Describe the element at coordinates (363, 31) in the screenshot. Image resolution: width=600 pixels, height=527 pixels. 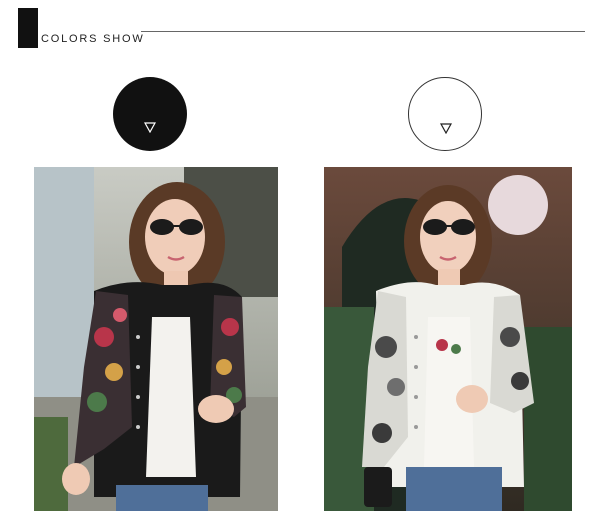
I see `header-divider` at that location.